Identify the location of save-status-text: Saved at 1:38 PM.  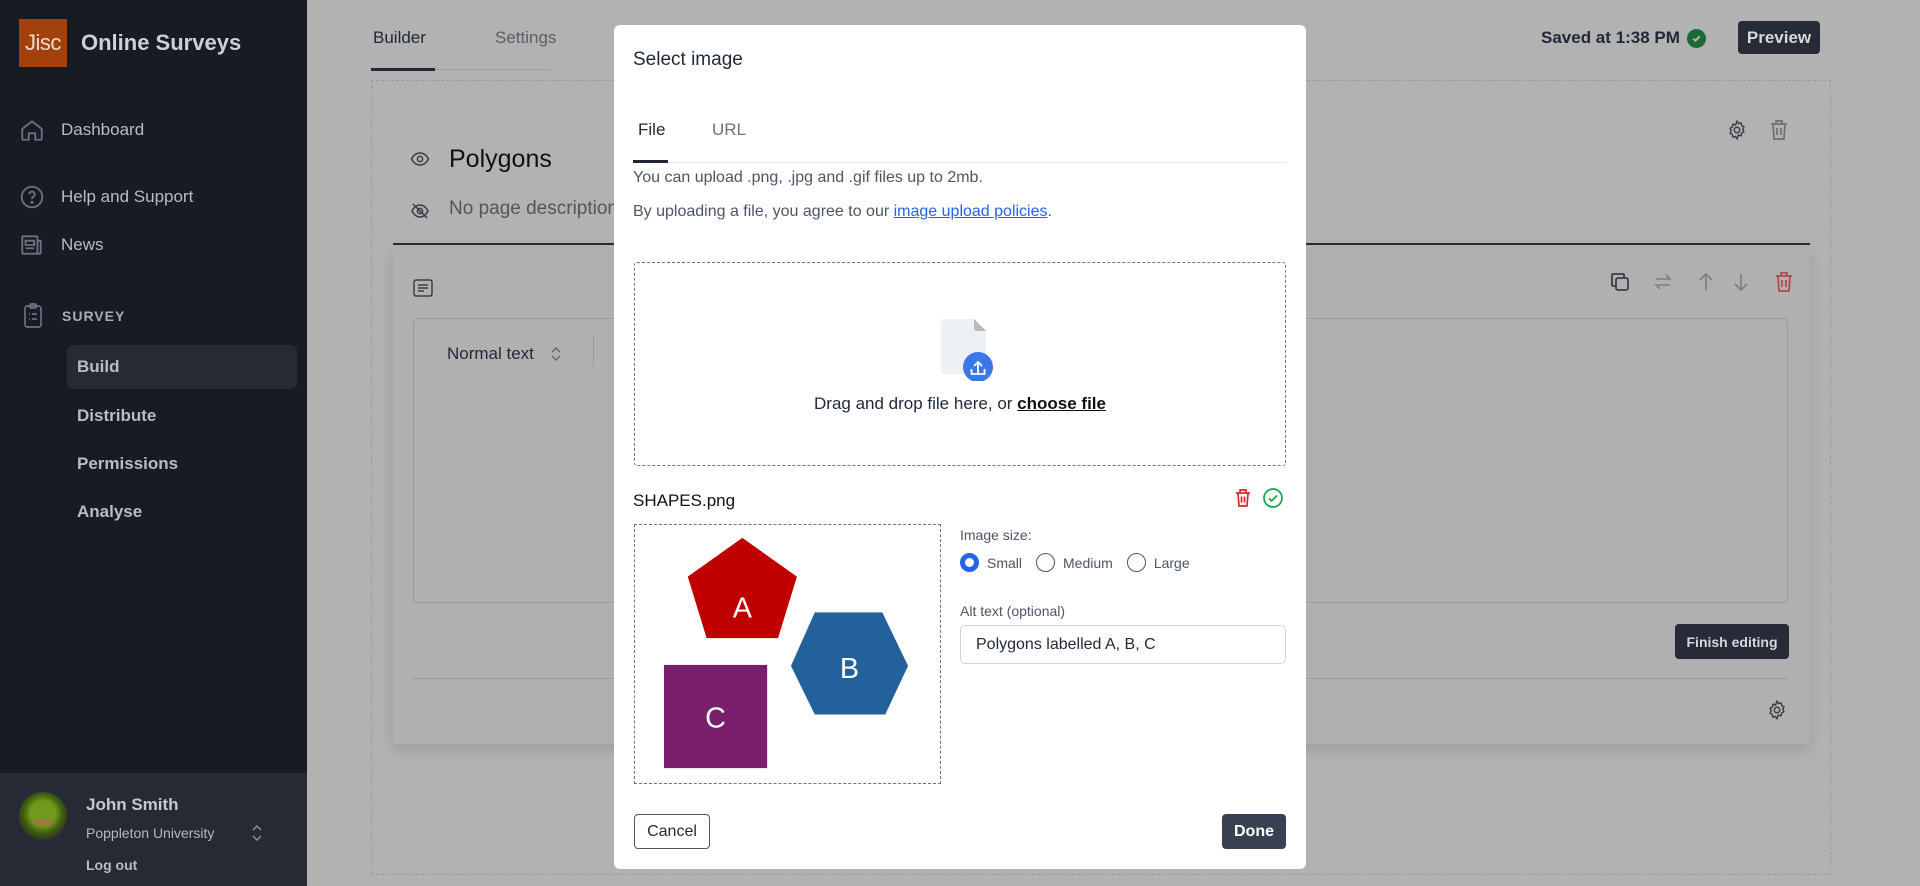
(1610, 37).